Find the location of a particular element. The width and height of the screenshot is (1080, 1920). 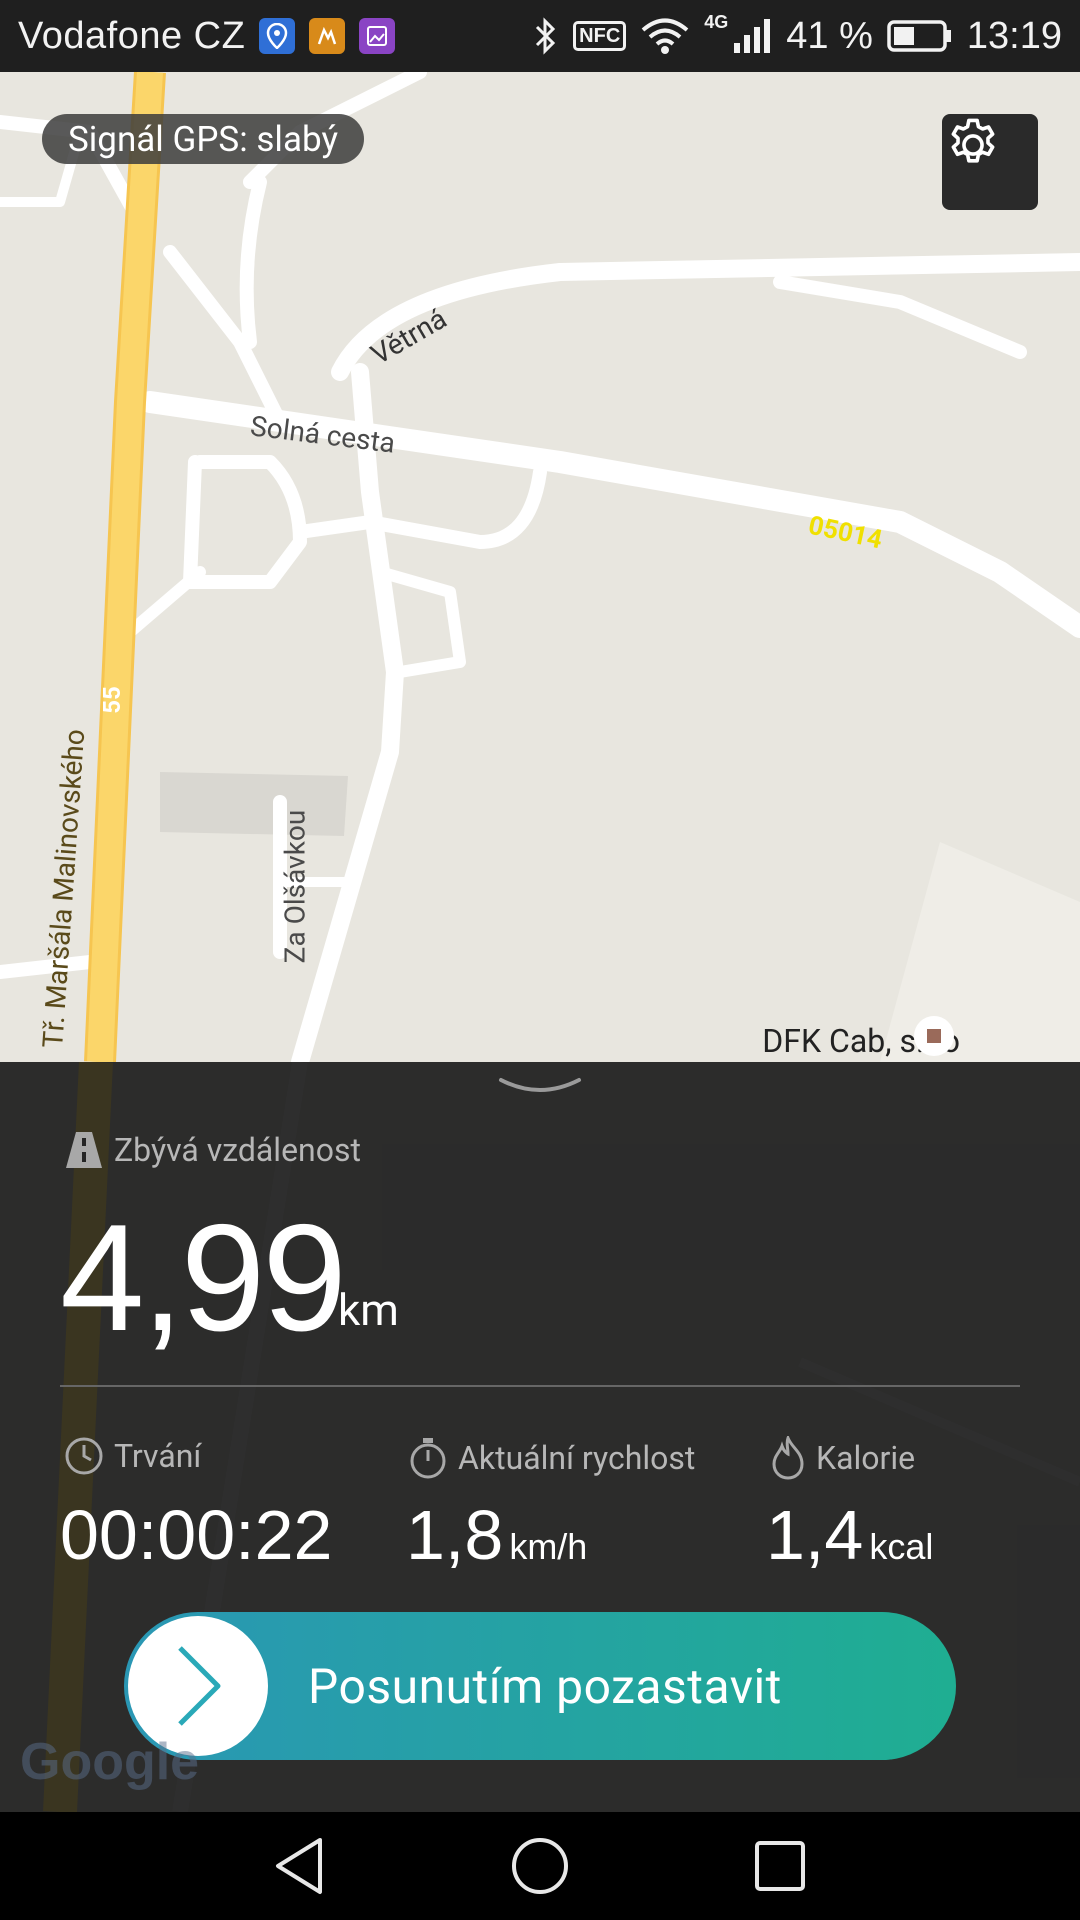

divider is located at coordinates (540, 1386).